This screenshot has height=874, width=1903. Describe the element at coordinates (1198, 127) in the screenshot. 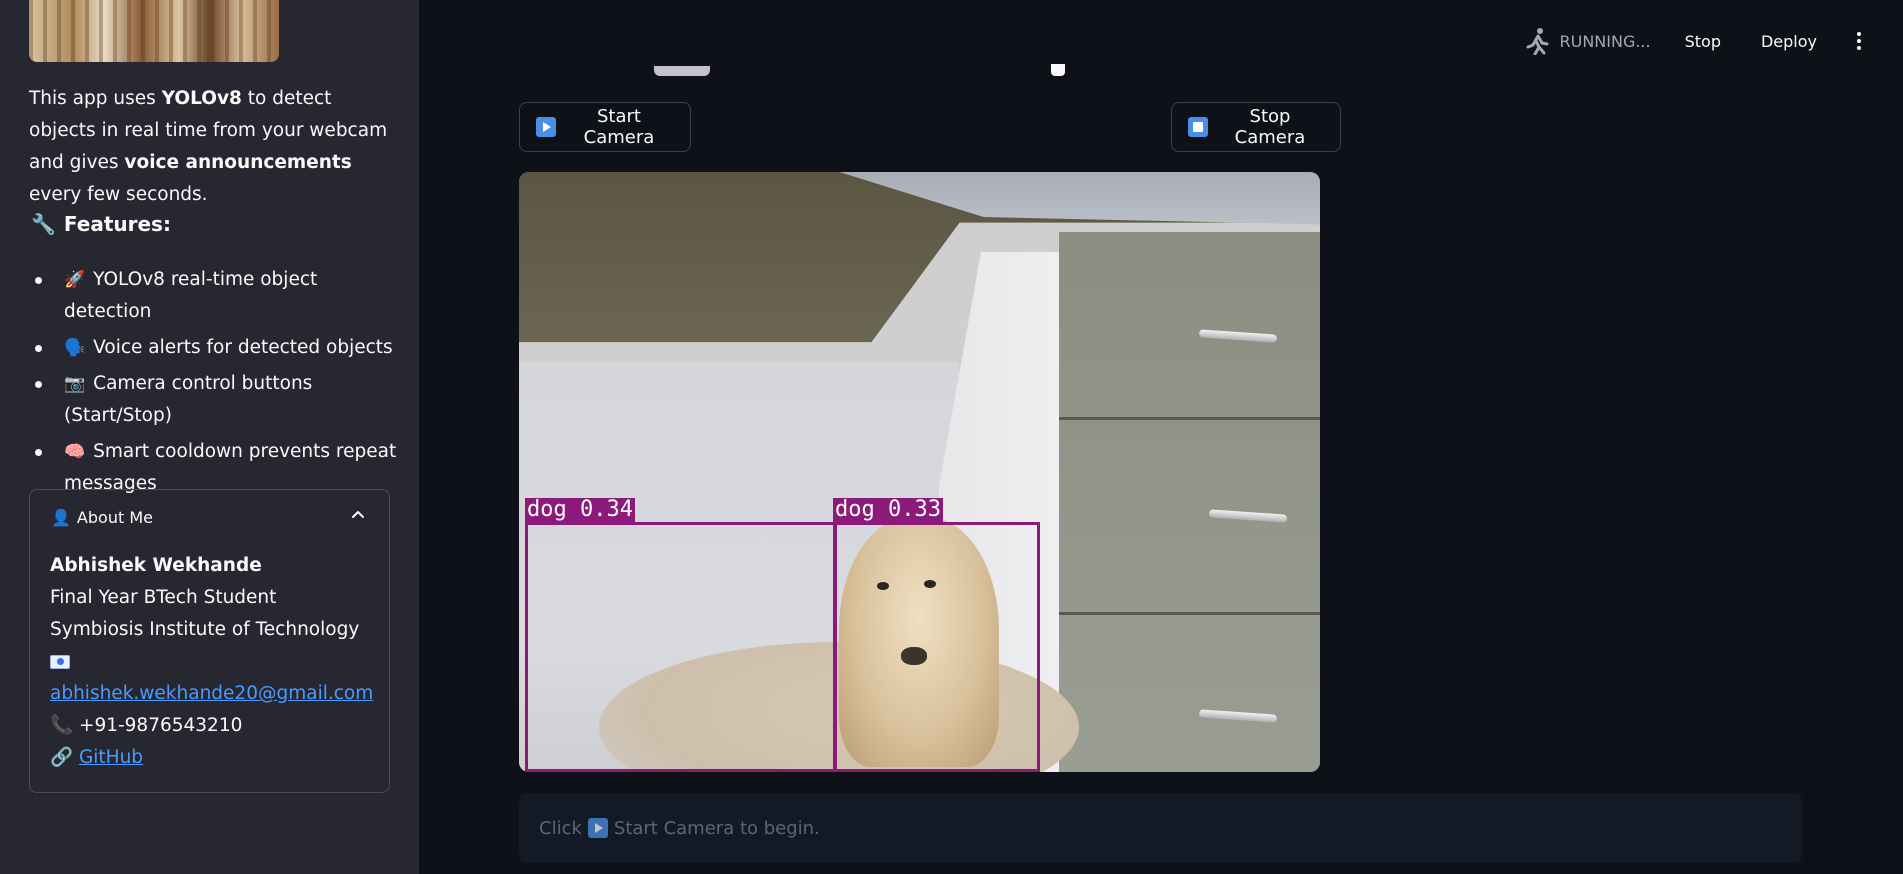

I see `stop-square-icon` at that location.